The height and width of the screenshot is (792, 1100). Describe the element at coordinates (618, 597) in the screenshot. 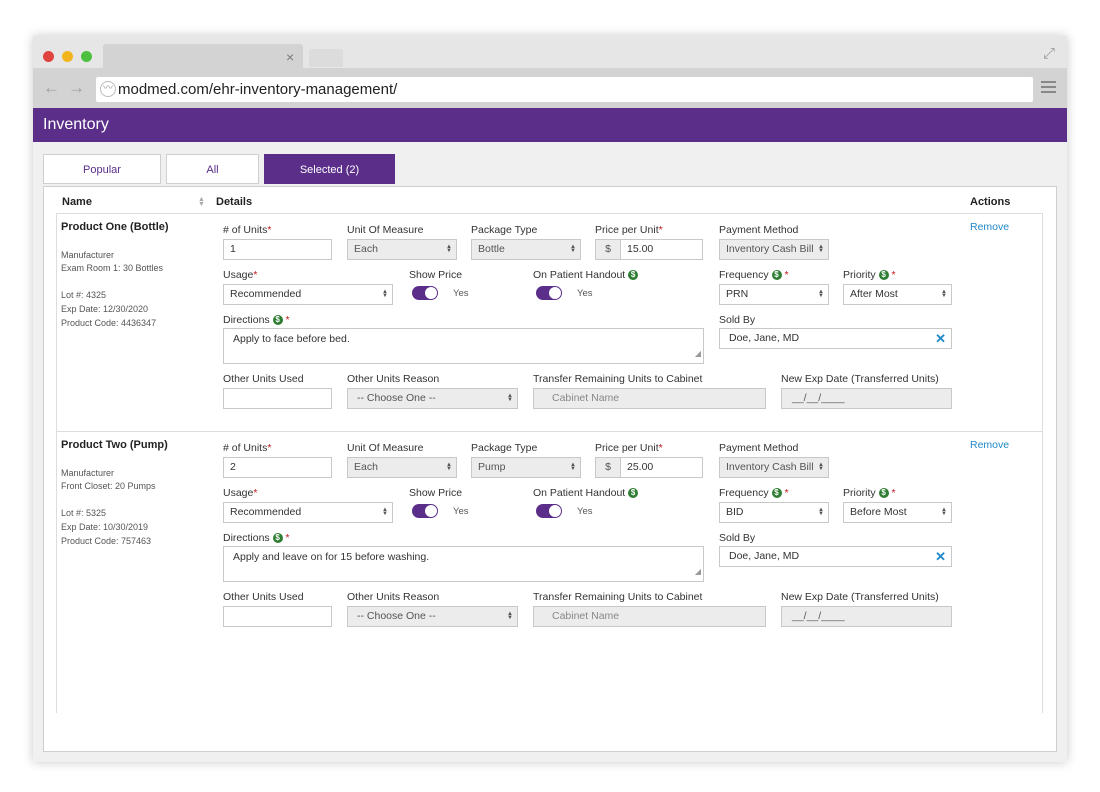

I see `transfer-label: Transfer Remaining Units to Cabinet` at that location.